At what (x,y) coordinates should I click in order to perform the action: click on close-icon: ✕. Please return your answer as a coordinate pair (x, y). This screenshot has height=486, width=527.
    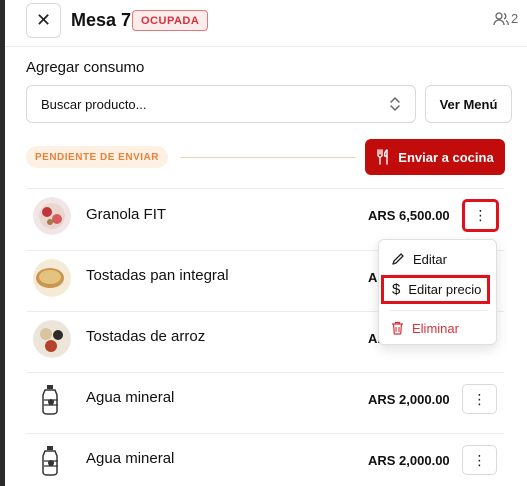
    Looking at the image, I should click on (43, 20).